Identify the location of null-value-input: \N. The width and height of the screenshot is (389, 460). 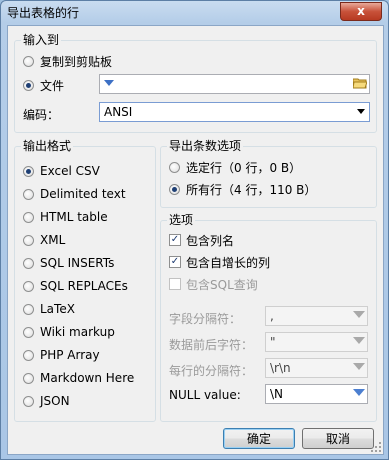
(316, 394).